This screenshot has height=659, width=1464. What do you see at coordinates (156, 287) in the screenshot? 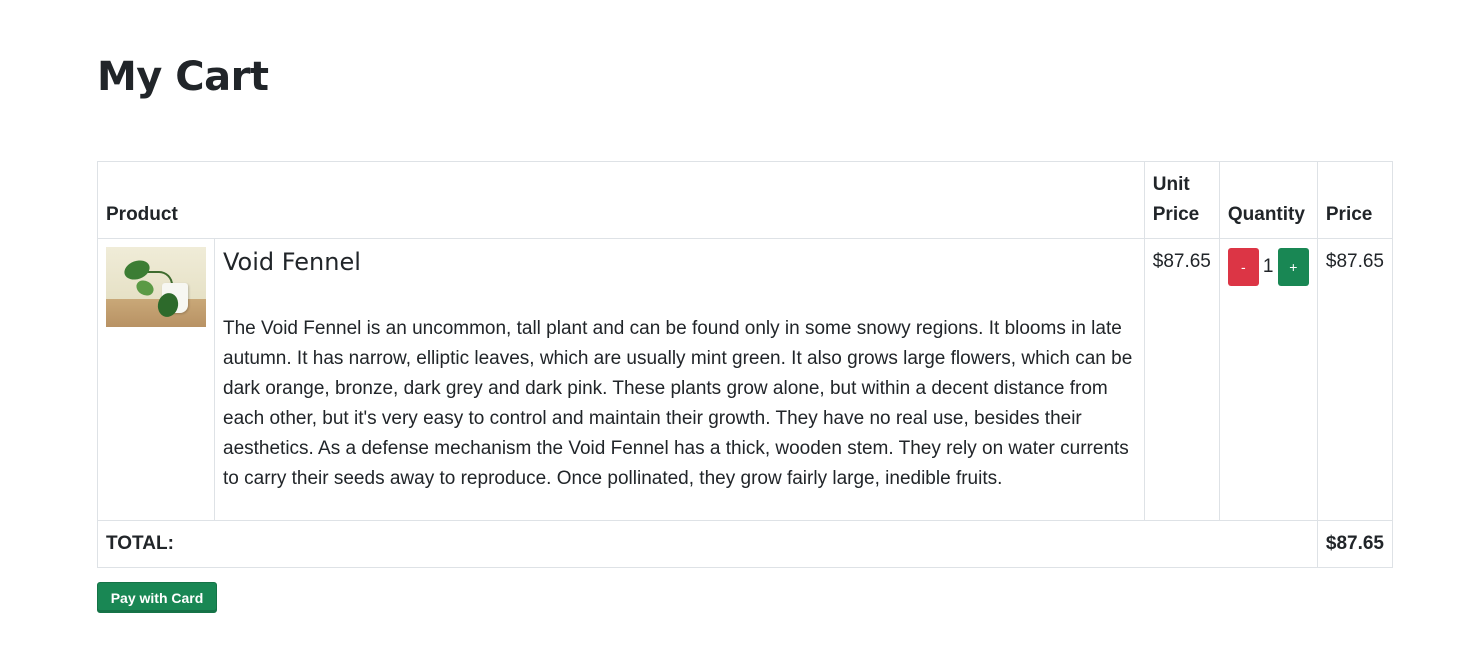
I see `product-image` at bounding box center [156, 287].